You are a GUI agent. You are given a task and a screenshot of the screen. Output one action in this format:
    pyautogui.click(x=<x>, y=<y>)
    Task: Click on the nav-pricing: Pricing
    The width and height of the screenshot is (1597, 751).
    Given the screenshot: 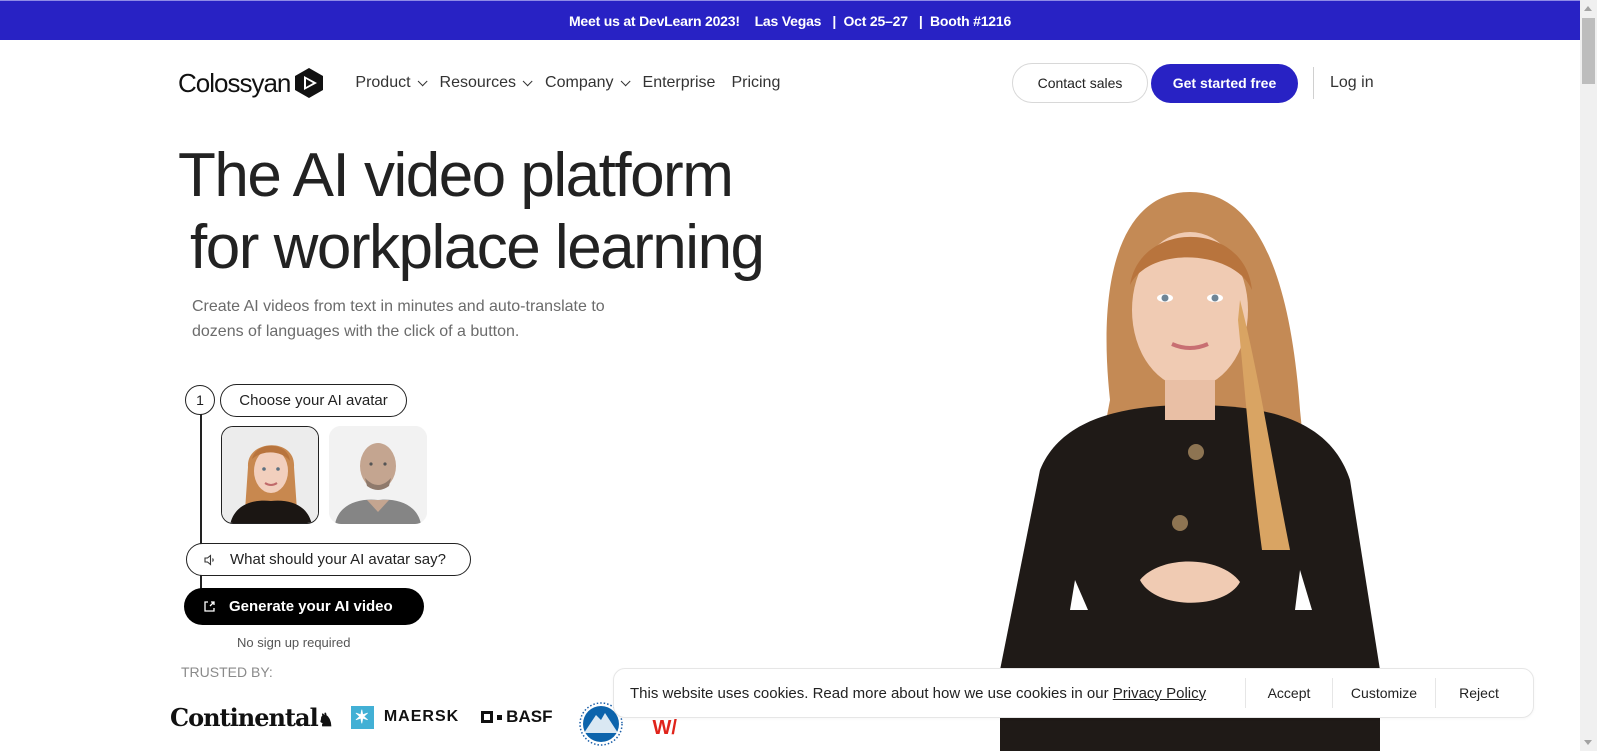 What is the action you would take?
    pyautogui.click(x=755, y=83)
    